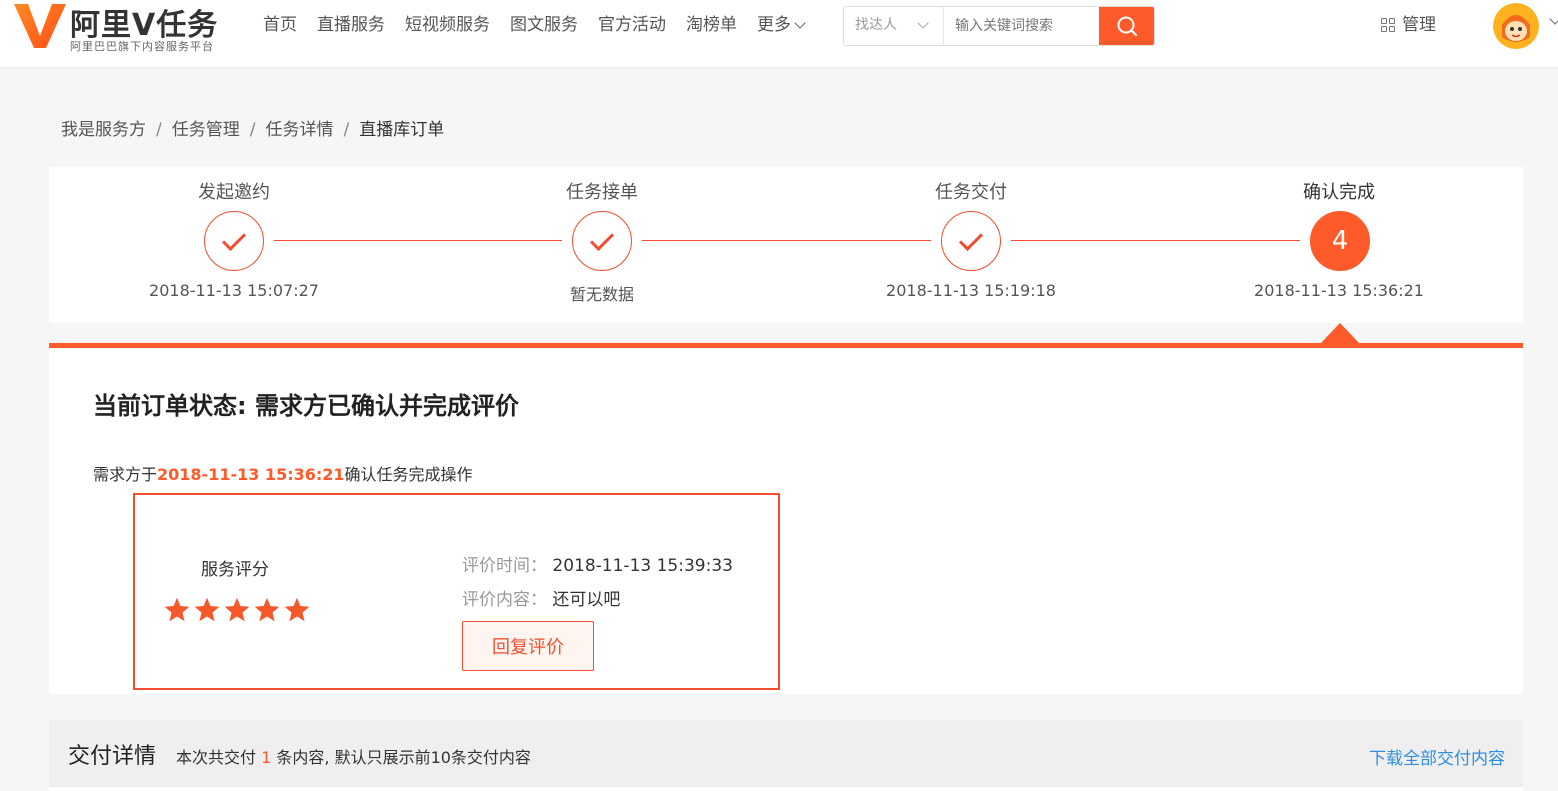 This screenshot has height=791, width=1558. I want to click on nav-graphic-service: 图文服务, so click(544, 25).